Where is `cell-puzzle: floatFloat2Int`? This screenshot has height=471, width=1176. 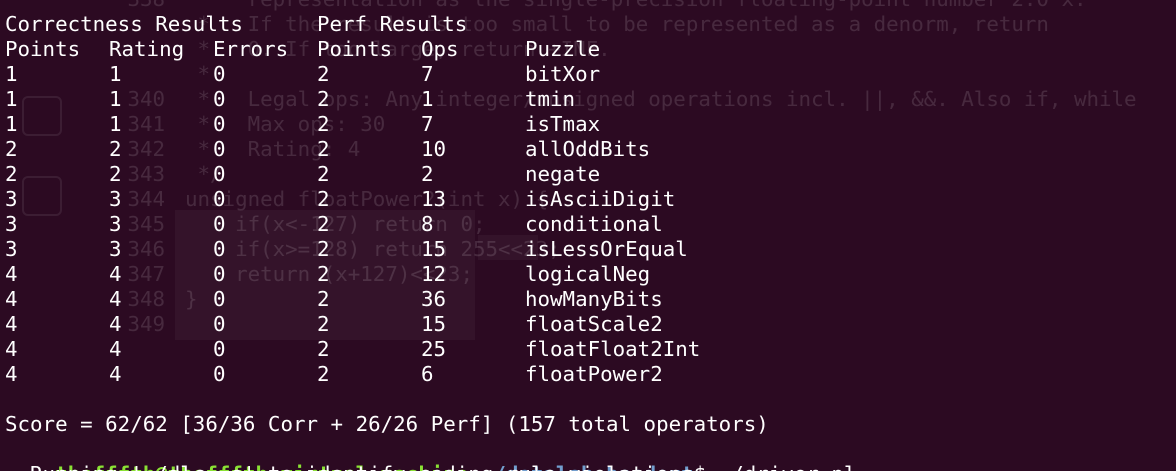 cell-puzzle: floatFloat2Int is located at coordinates (613, 349).